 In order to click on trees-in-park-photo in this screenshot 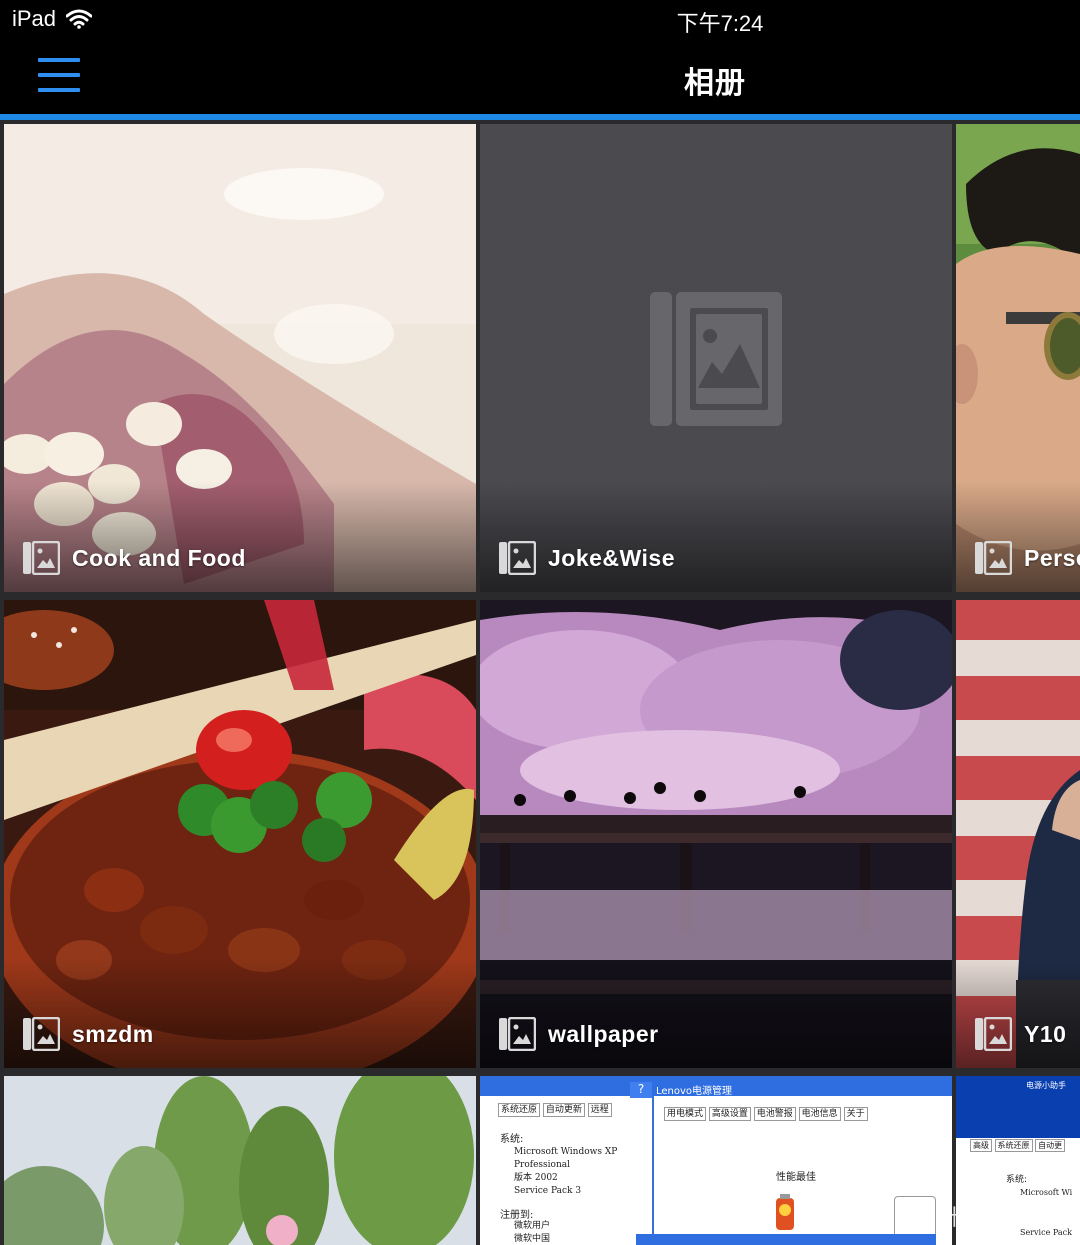, I will do `click(240, 1160)`.